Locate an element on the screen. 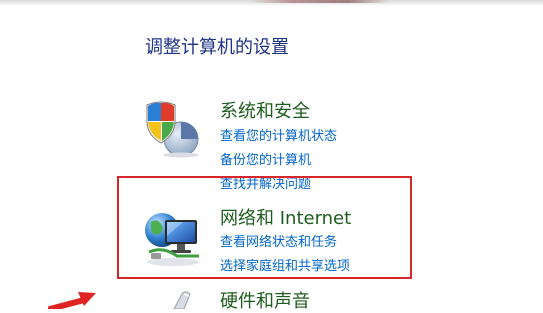 This screenshot has width=543, height=313. shield-security-icon is located at coordinates (173, 128).